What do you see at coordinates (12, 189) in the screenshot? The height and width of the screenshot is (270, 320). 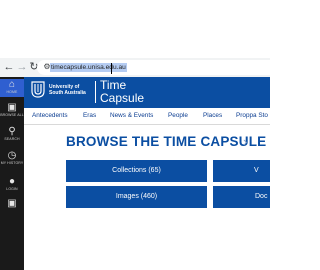 I see `sidebar-item-label: LOGIN` at bounding box center [12, 189].